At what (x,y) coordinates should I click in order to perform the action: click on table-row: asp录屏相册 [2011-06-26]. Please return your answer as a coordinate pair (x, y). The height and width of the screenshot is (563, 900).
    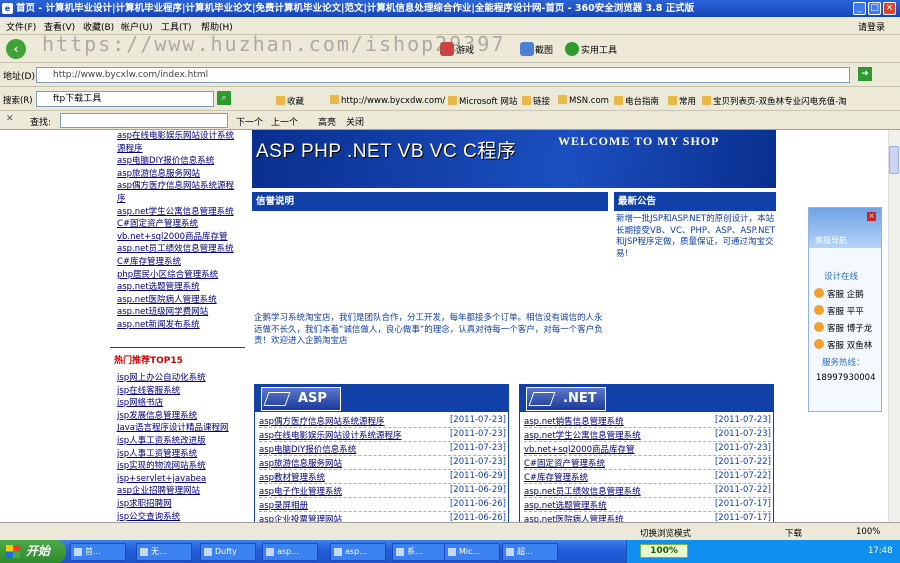
    Looking at the image, I should click on (382, 505).